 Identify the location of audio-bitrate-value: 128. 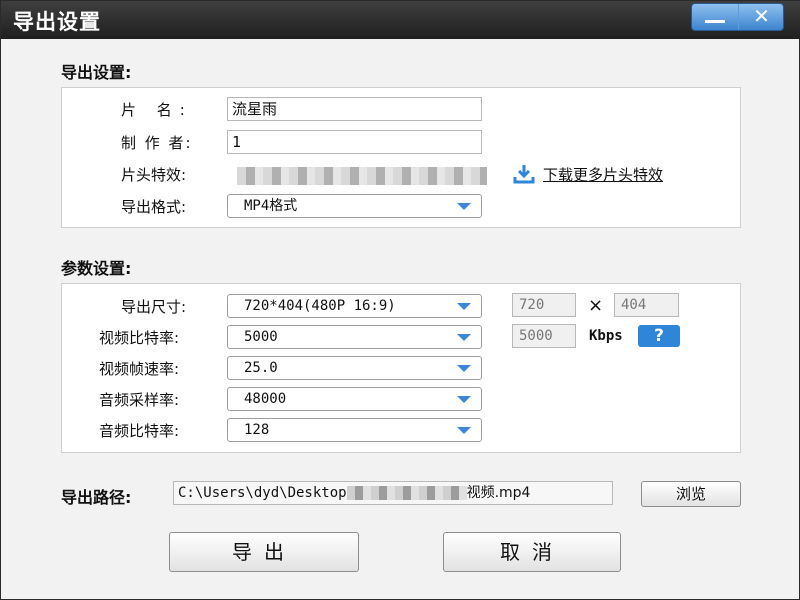
(257, 430).